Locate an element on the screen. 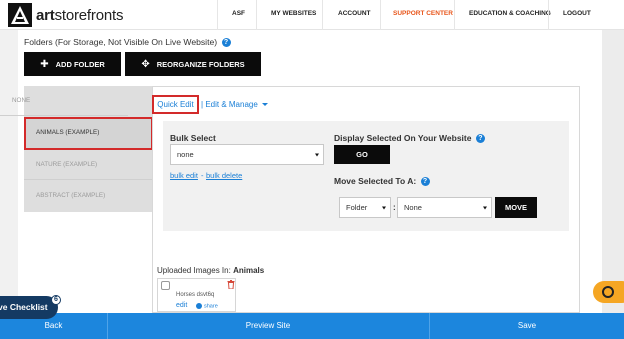 The image size is (624, 339). bulk-select-dropdown: none is located at coordinates (247, 154).